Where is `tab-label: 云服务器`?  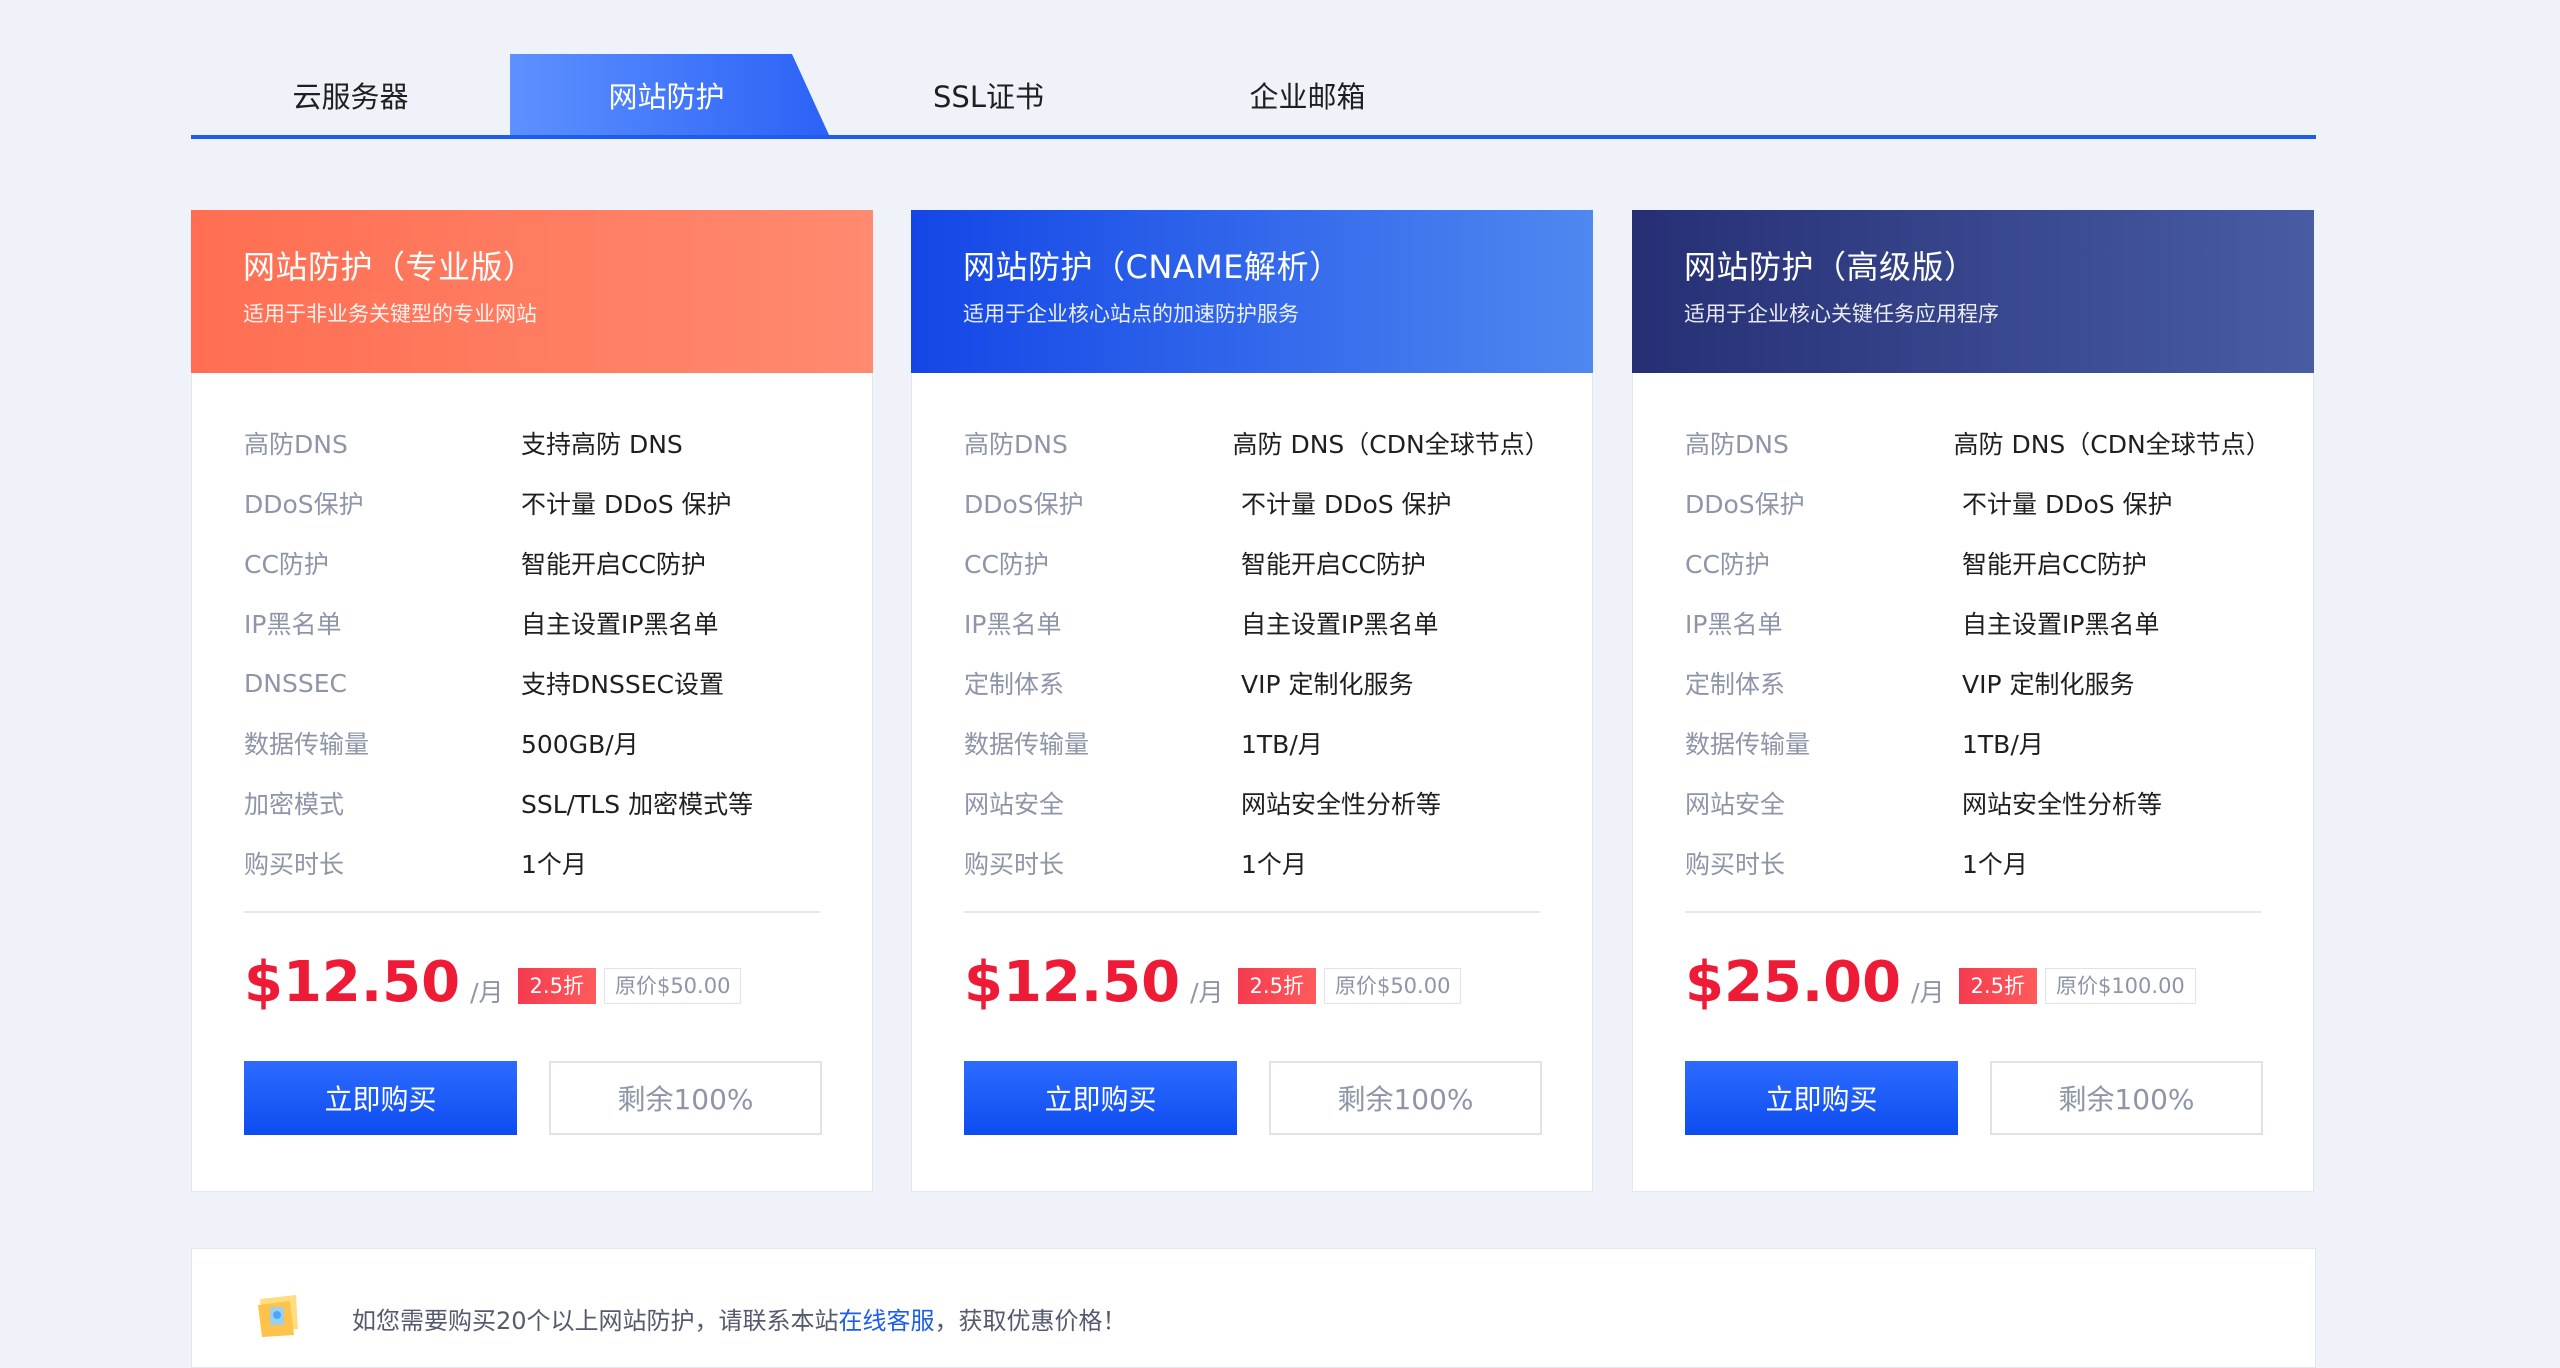 tab-label: 云服务器 is located at coordinates (350, 96).